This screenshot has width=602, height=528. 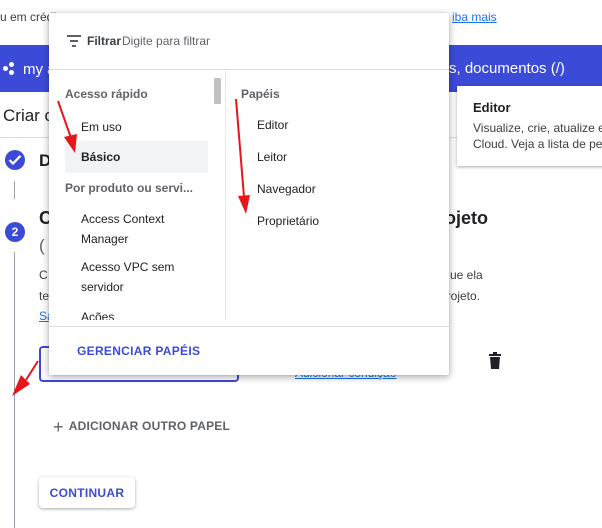 What do you see at coordinates (58, 427) in the screenshot?
I see `plus-icon: +` at bounding box center [58, 427].